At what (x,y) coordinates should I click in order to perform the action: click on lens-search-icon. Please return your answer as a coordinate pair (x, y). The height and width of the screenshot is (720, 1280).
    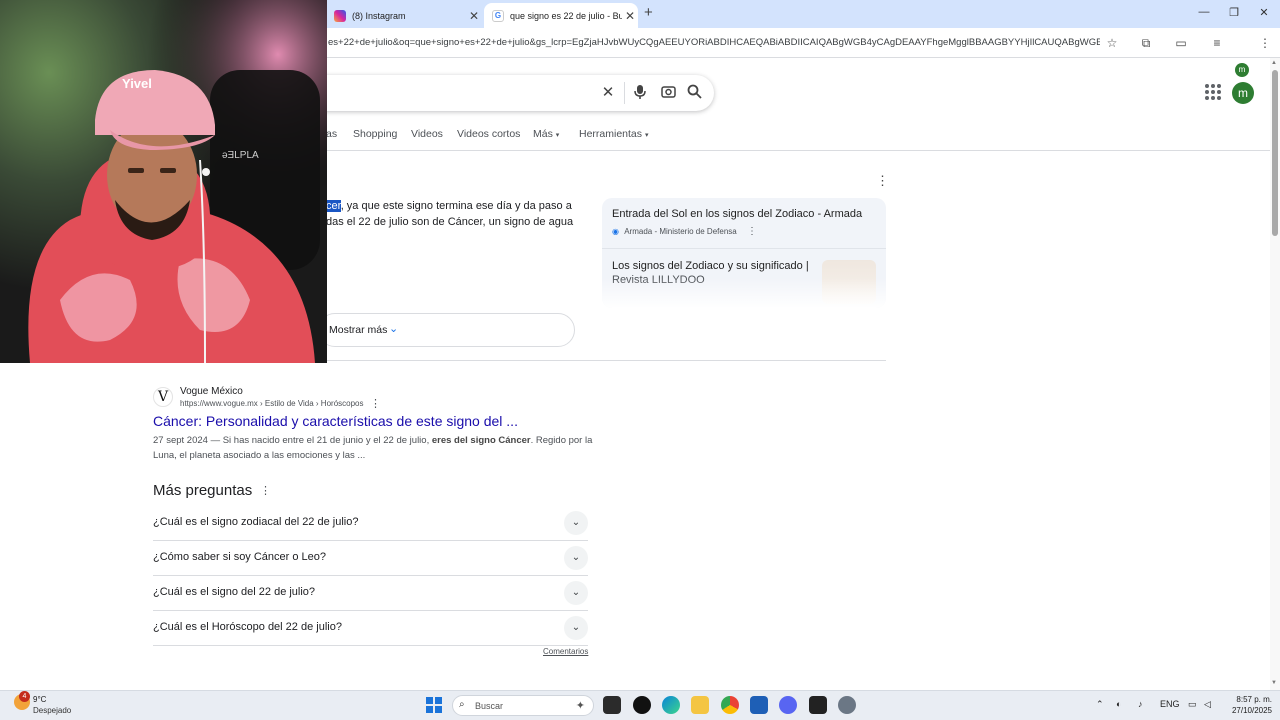
    Looking at the image, I should click on (668, 93).